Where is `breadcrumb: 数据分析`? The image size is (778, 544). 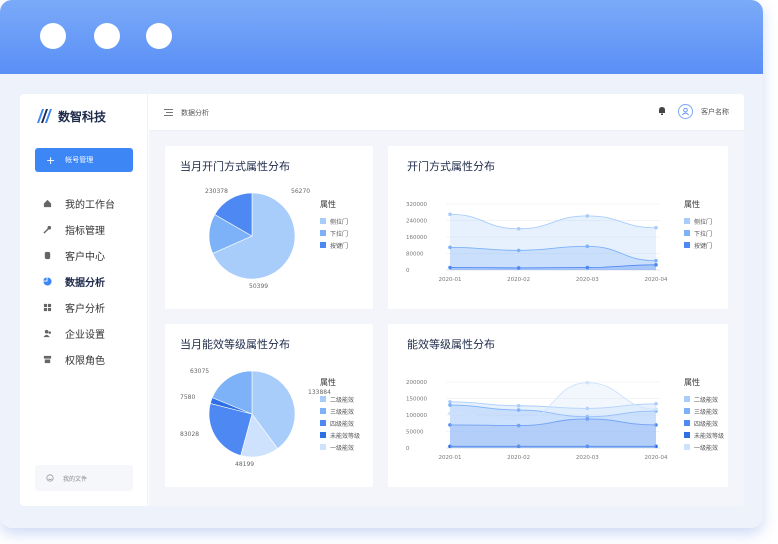 breadcrumb: 数据分析 is located at coordinates (186, 113).